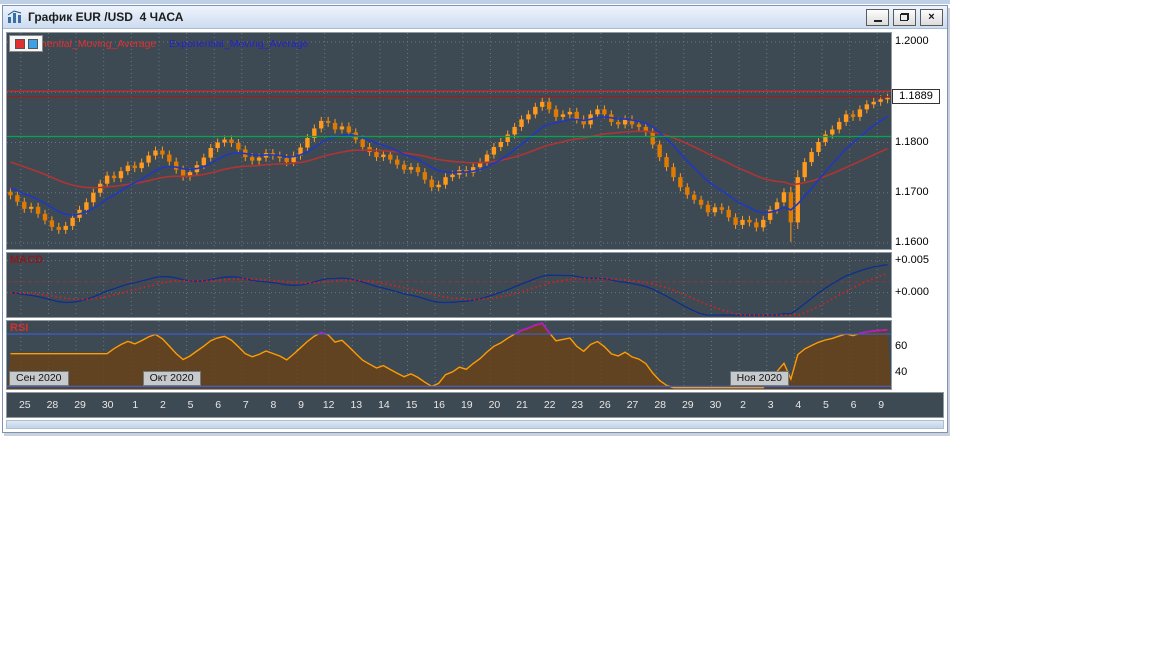  What do you see at coordinates (475, 17) in the screenshot?
I see `titlebar: График EUR /USD 4 ЧАСА ×` at bounding box center [475, 17].